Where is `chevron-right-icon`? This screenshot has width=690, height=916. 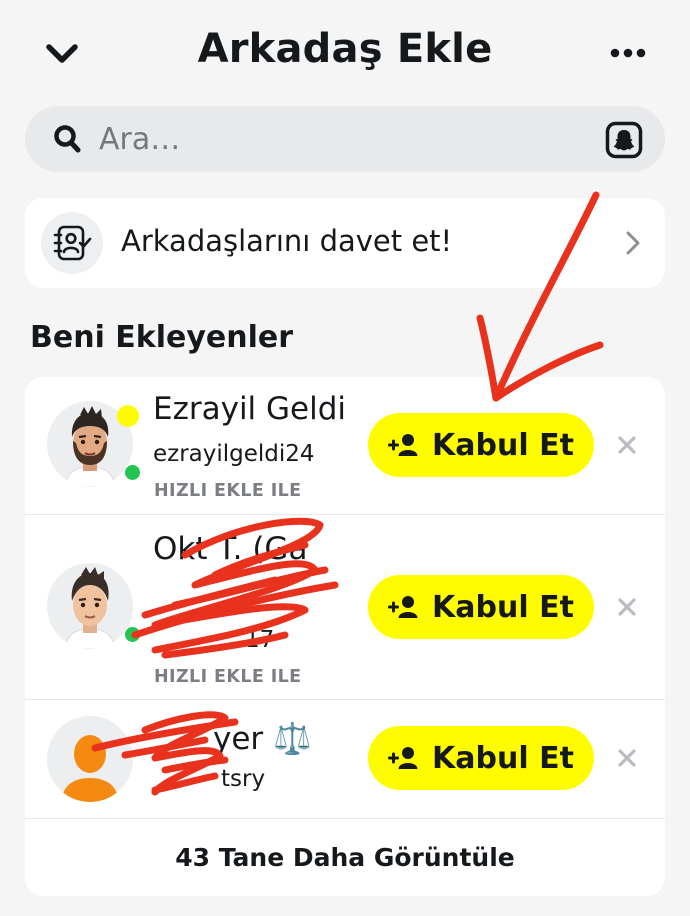
chevron-right-icon is located at coordinates (633, 243).